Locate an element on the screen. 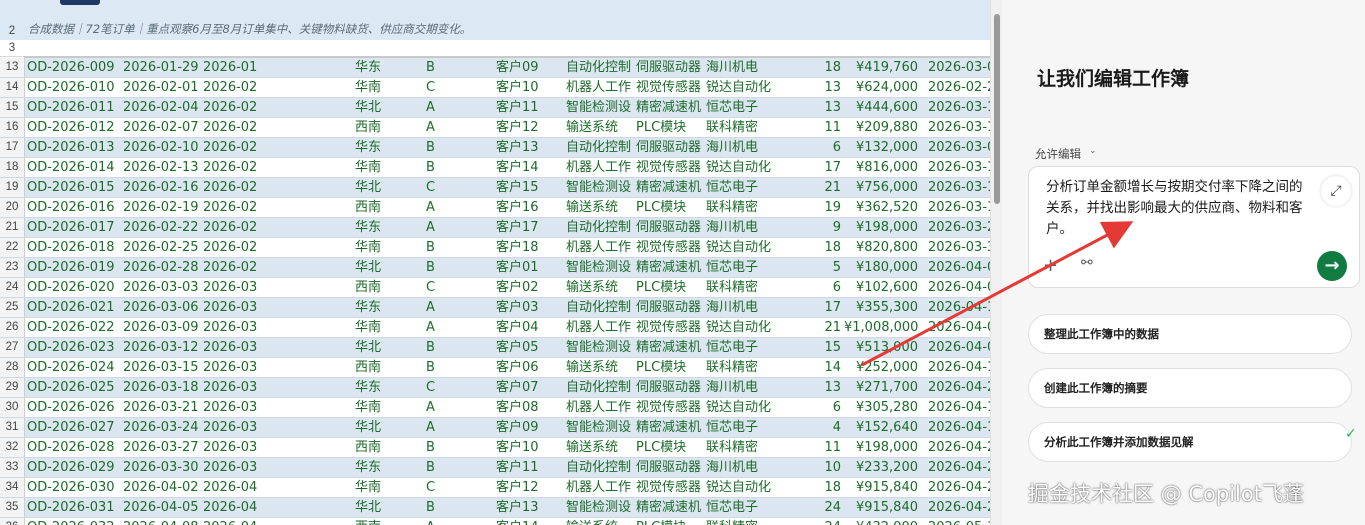 Image resolution: width=1365 pixels, height=525 pixels. quantity-cell: 24 is located at coordinates (820, 521).